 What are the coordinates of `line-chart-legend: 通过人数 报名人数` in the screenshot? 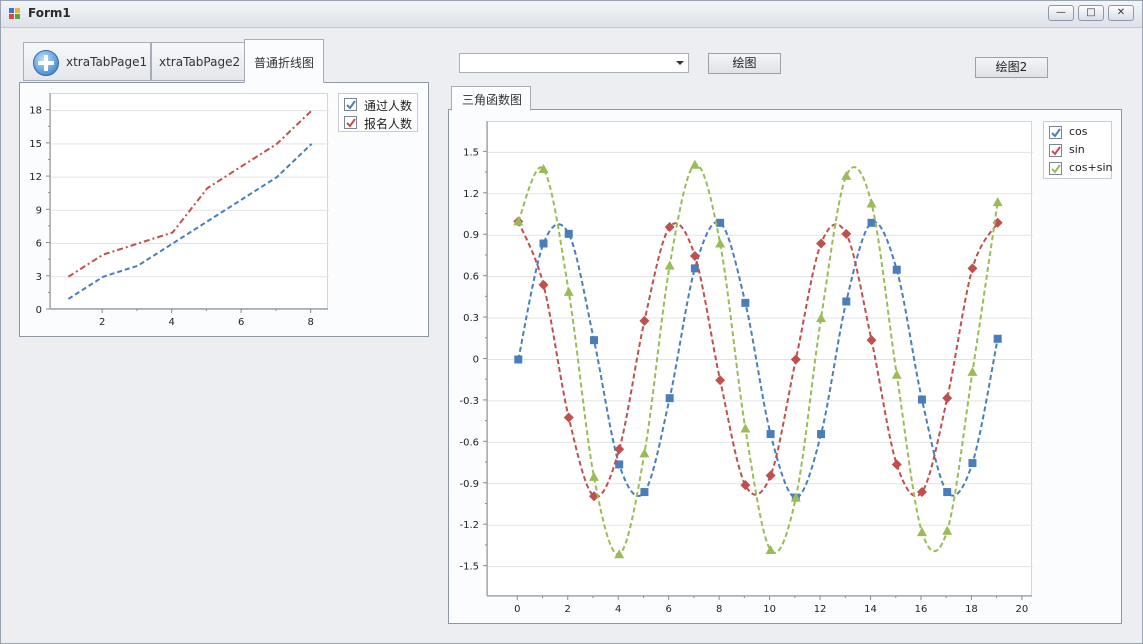 It's located at (378, 112).